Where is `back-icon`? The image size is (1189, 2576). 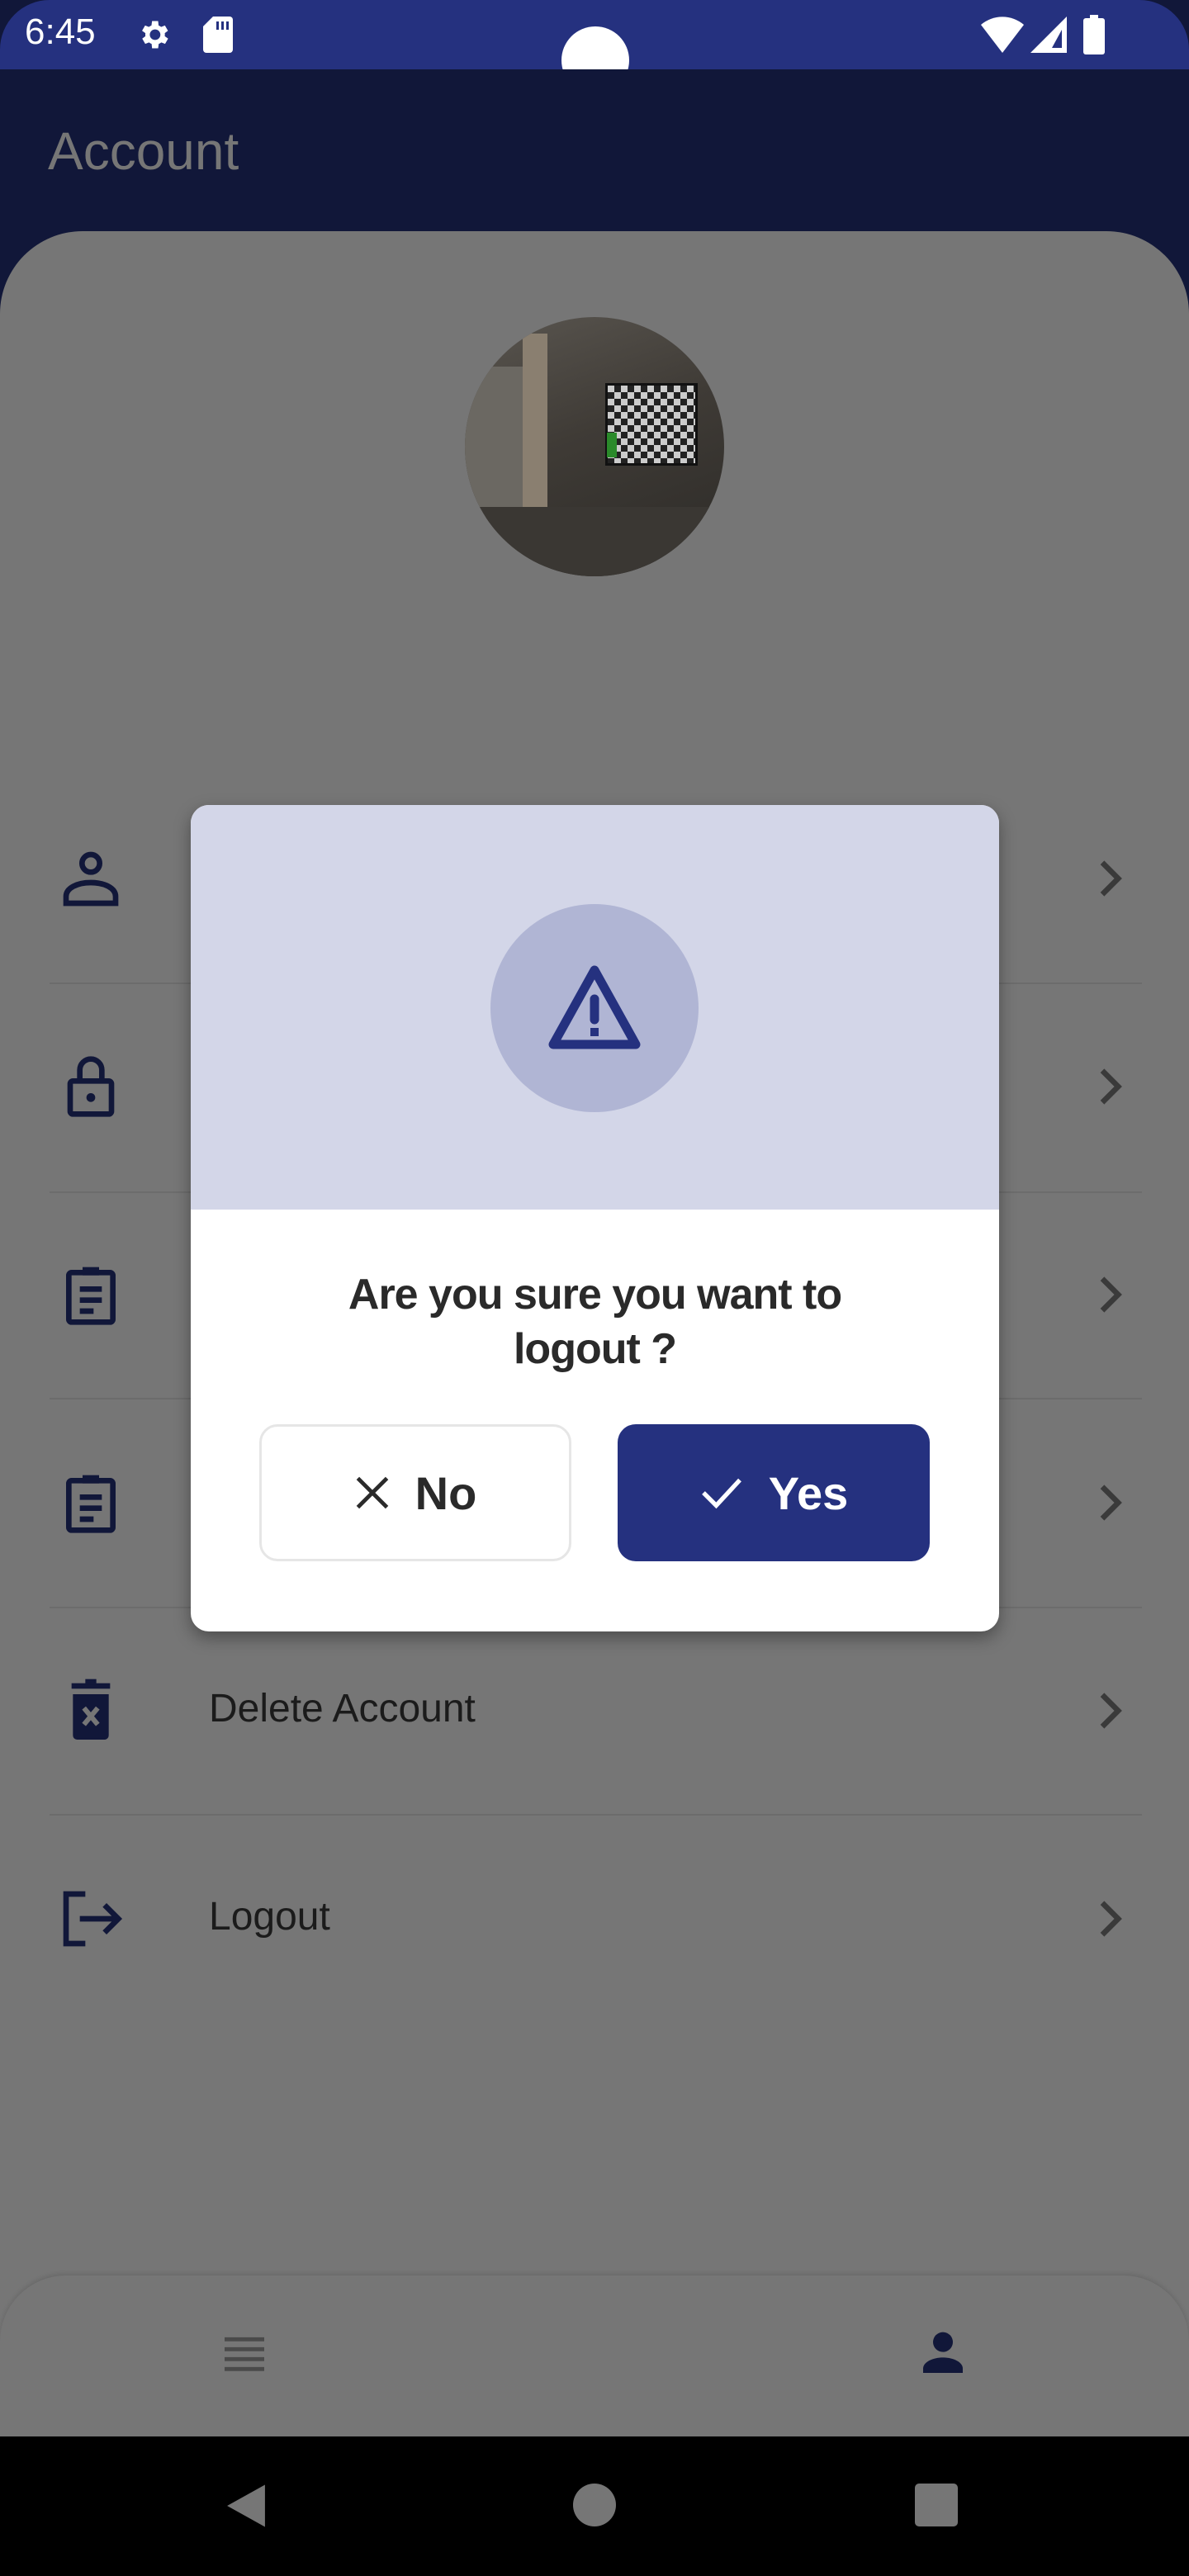
back-icon is located at coordinates (246, 2506).